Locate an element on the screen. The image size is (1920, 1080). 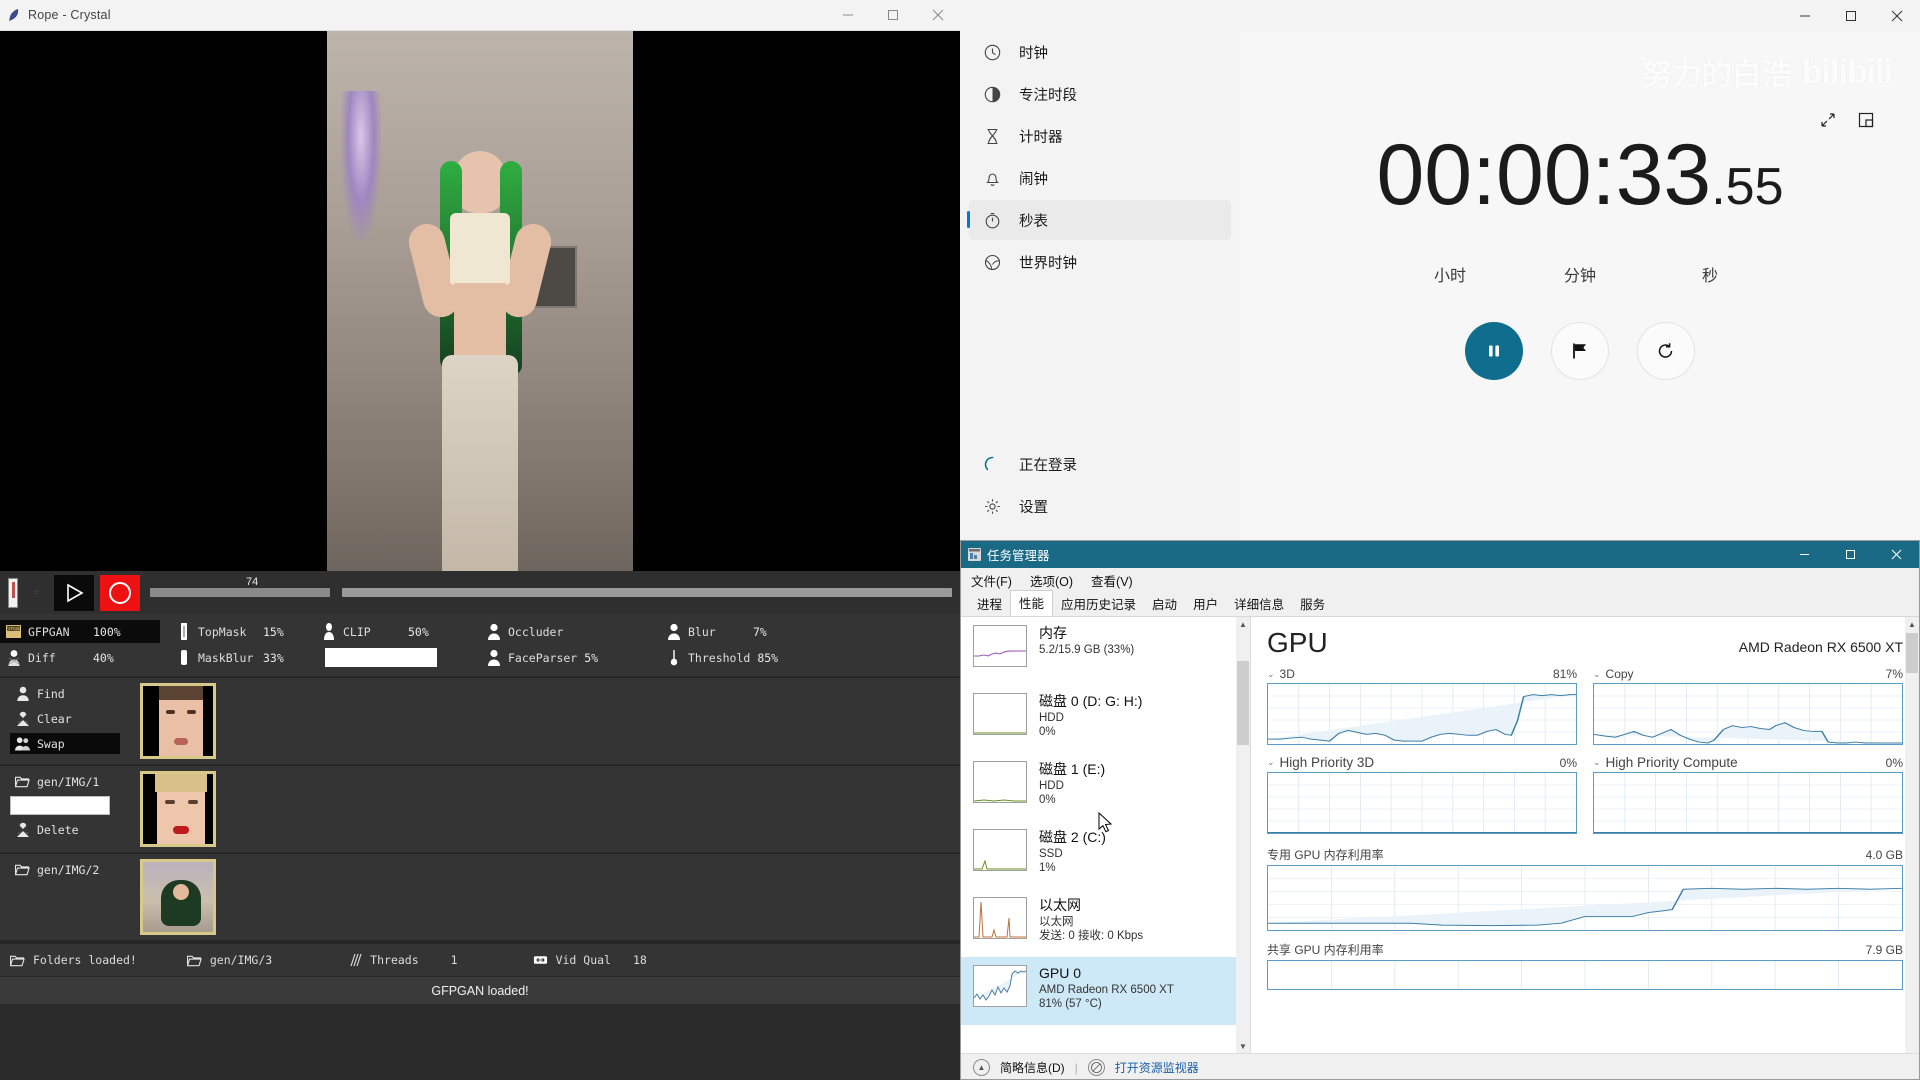
pause-button is located at coordinates (1494, 351).